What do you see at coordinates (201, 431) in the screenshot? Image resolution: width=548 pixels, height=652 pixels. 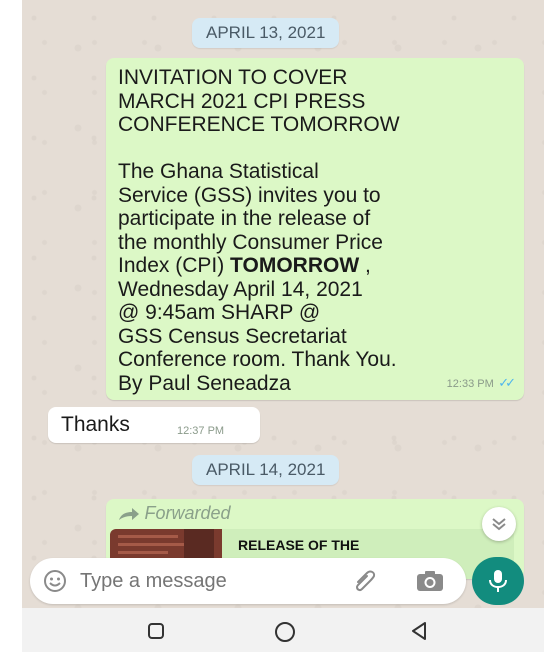 I see `message-time: 12:37 PM` at bounding box center [201, 431].